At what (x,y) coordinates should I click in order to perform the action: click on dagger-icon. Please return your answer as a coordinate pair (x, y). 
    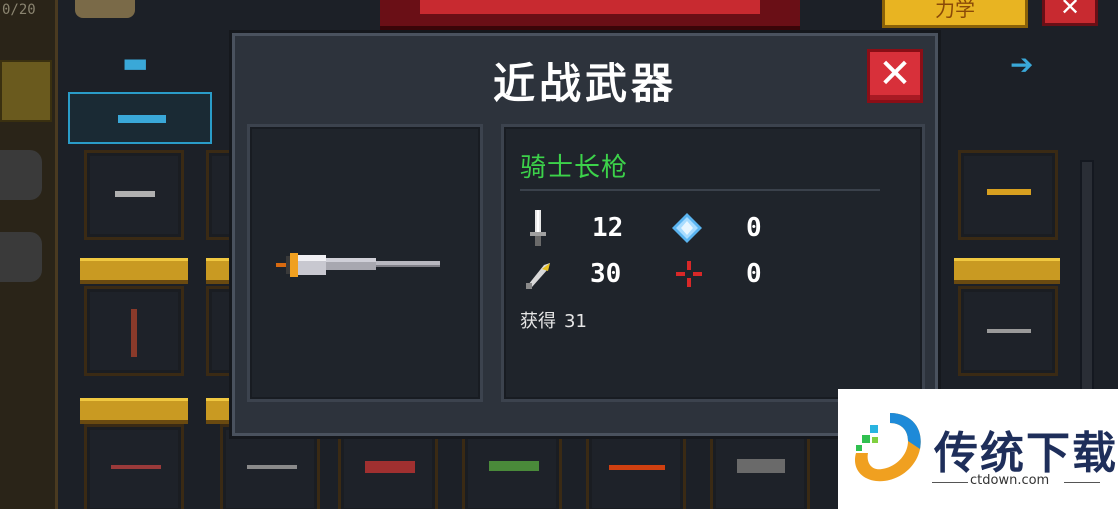
    Looking at the image, I should click on (136, 467).